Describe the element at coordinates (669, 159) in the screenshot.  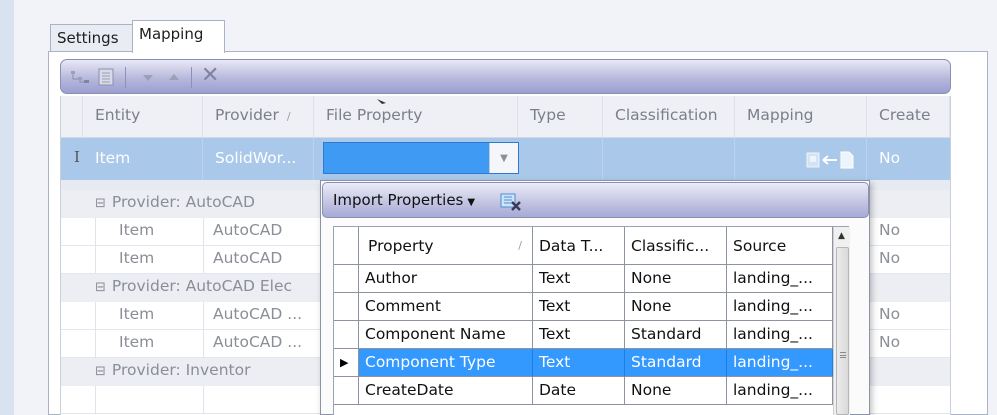
I see `cell-classification` at that location.